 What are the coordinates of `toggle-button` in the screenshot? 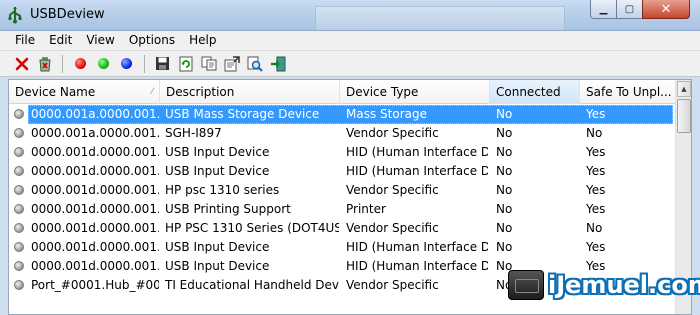 It's located at (126, 64).